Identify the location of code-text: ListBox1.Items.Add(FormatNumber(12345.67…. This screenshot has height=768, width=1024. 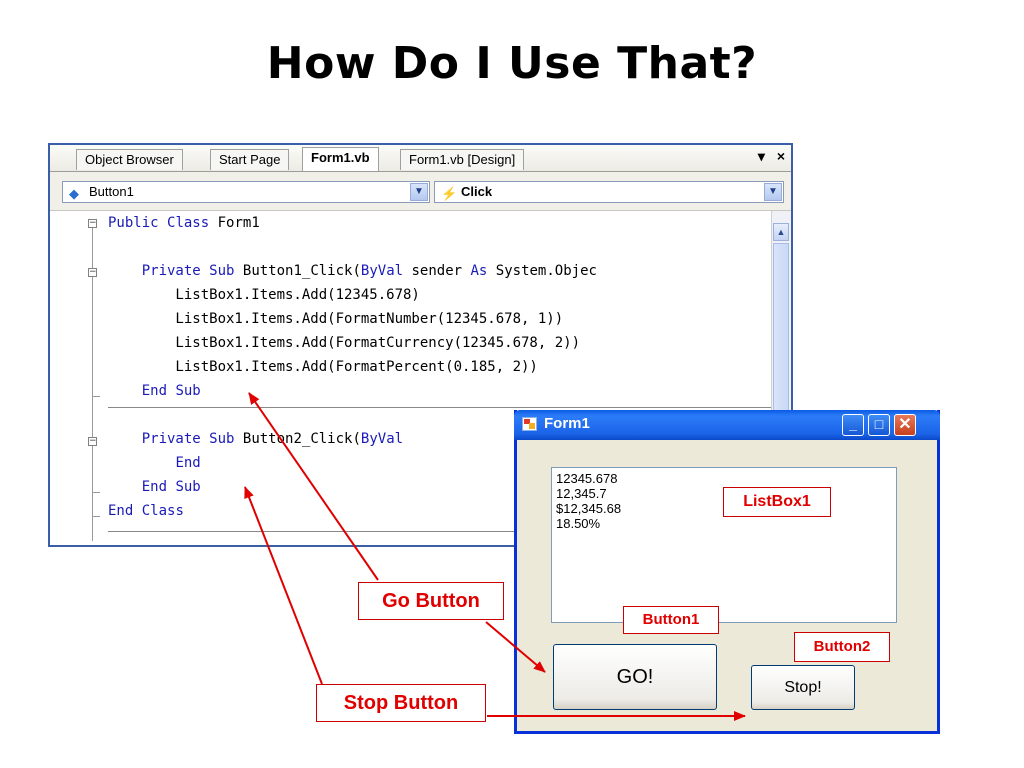
(336, 319).